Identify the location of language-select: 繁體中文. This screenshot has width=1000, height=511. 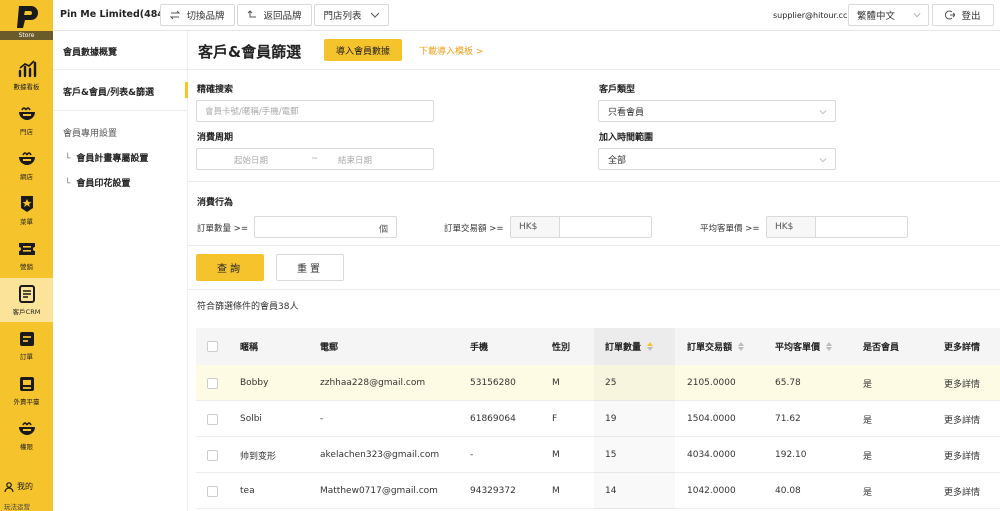
(888, 15).